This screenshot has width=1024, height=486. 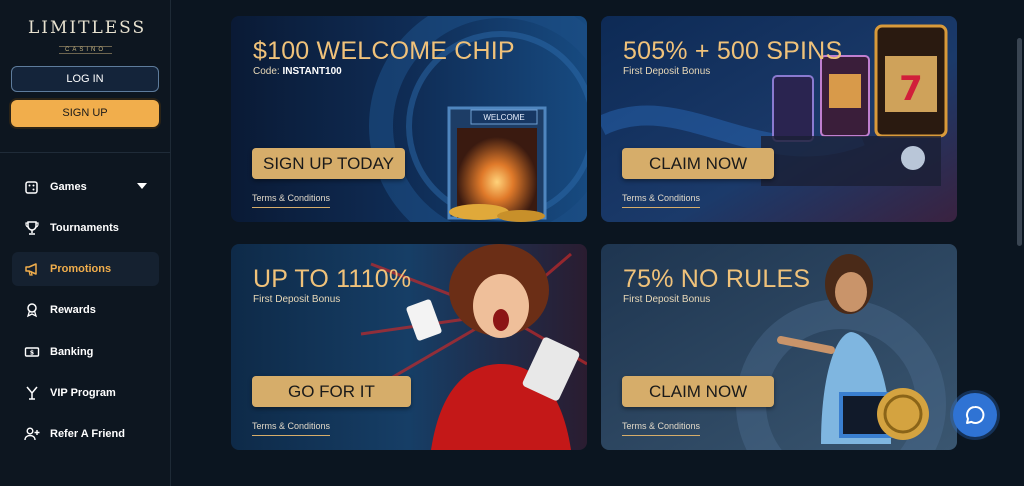 I want to click on logo-subtext: CASINO, so click(x=85, y=50).